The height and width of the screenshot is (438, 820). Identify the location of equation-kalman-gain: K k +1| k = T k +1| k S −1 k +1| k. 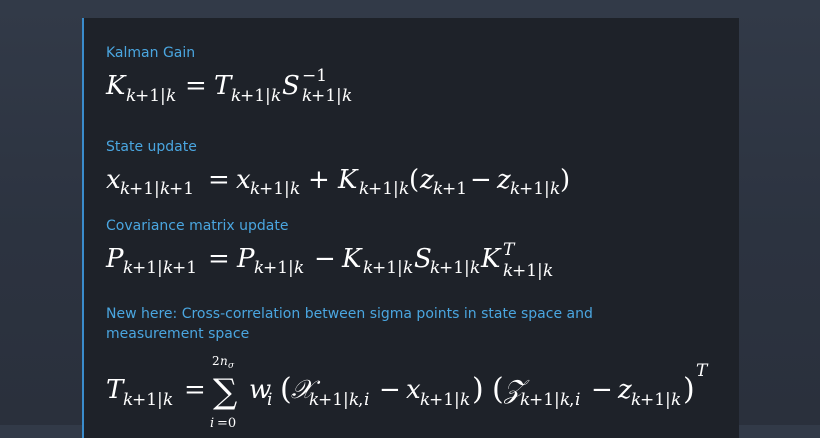
(255, 89).